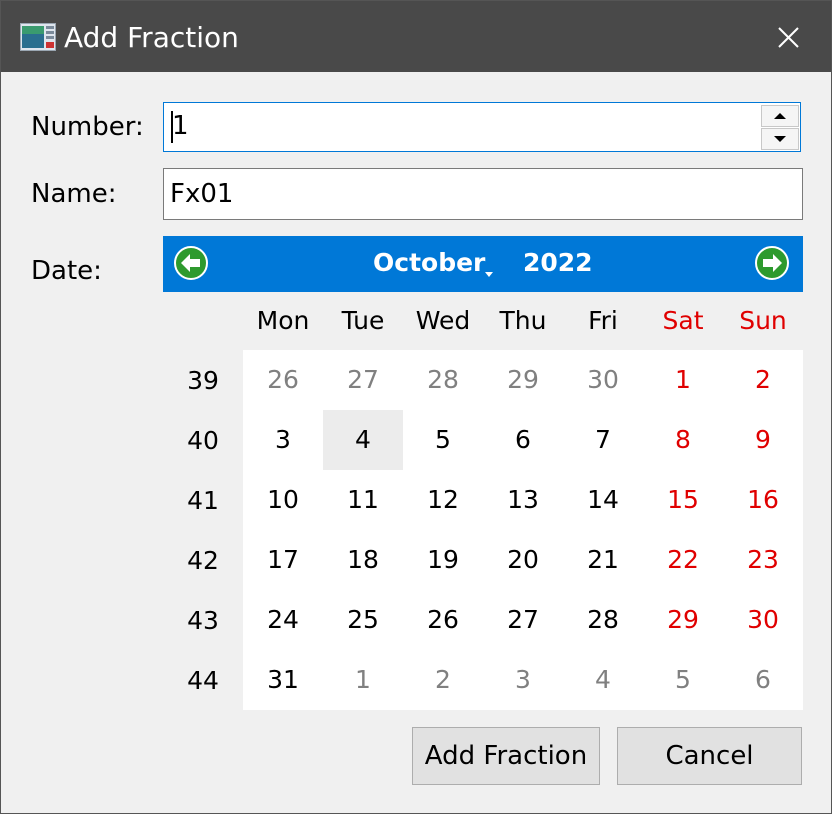  I want to click on year-selector: 2022, so click(558, 262).